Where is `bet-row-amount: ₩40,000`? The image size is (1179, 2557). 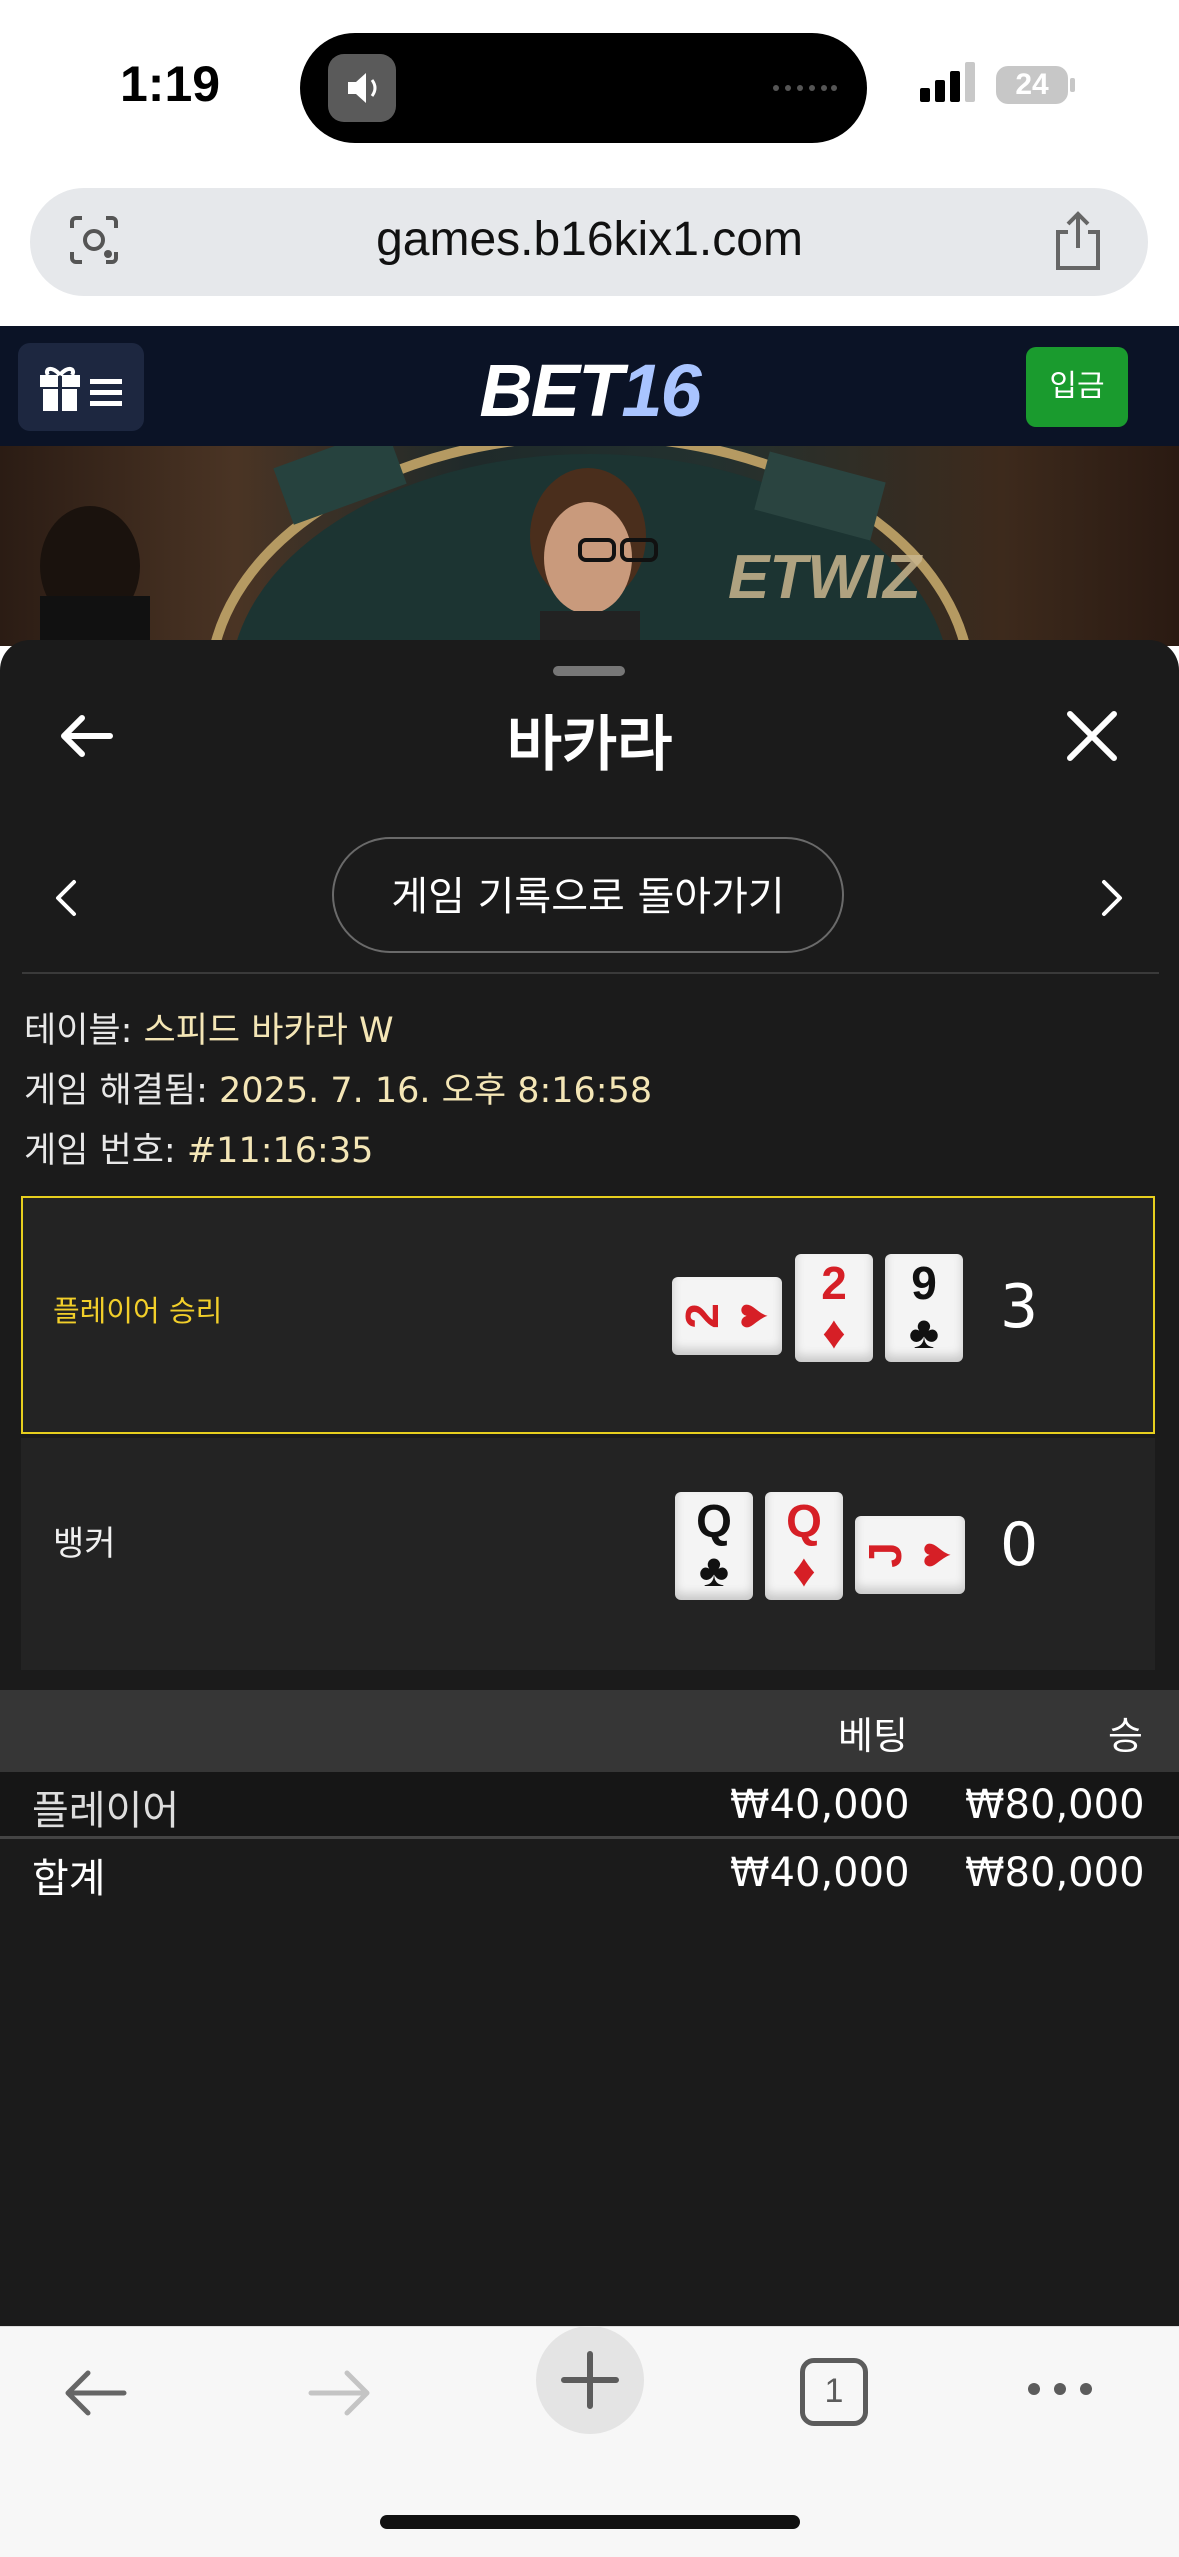 bet-row-amount: ₩40,000 is located at coordinates (820, 1805).